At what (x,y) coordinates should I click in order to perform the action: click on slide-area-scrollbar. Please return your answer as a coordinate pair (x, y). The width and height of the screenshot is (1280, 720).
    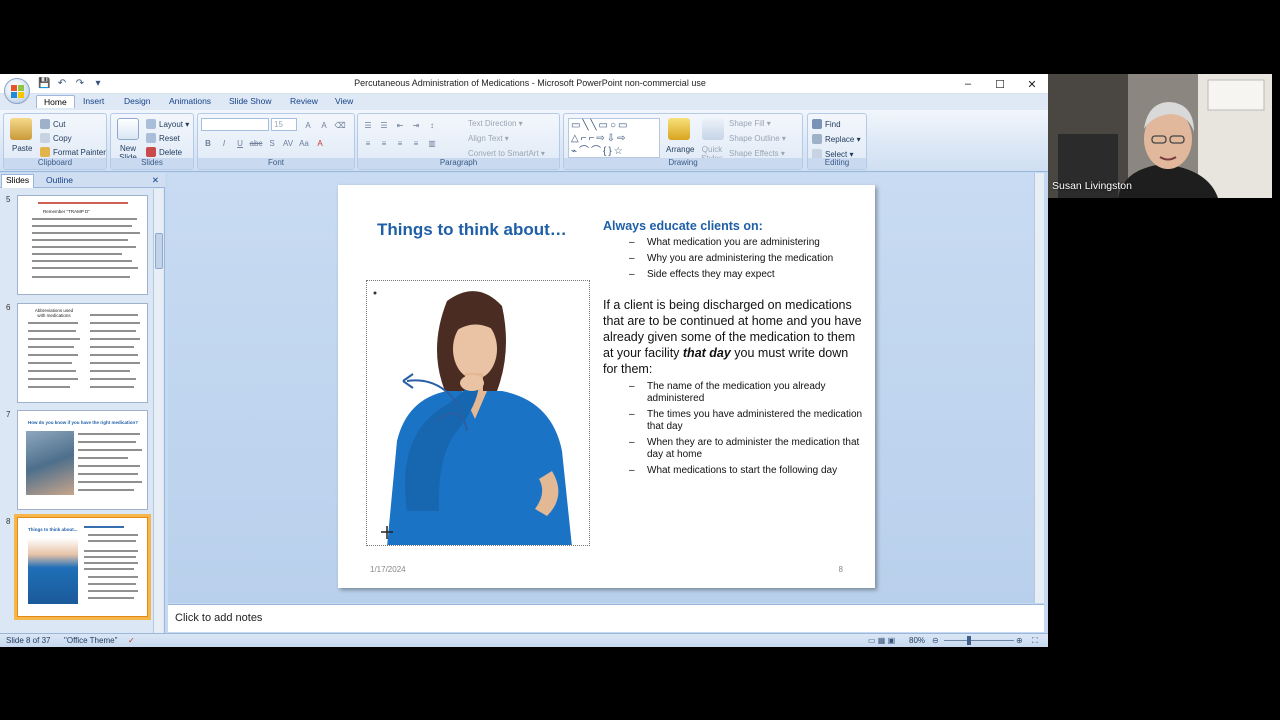
    Looking at the image, I should click on (1039, 388).